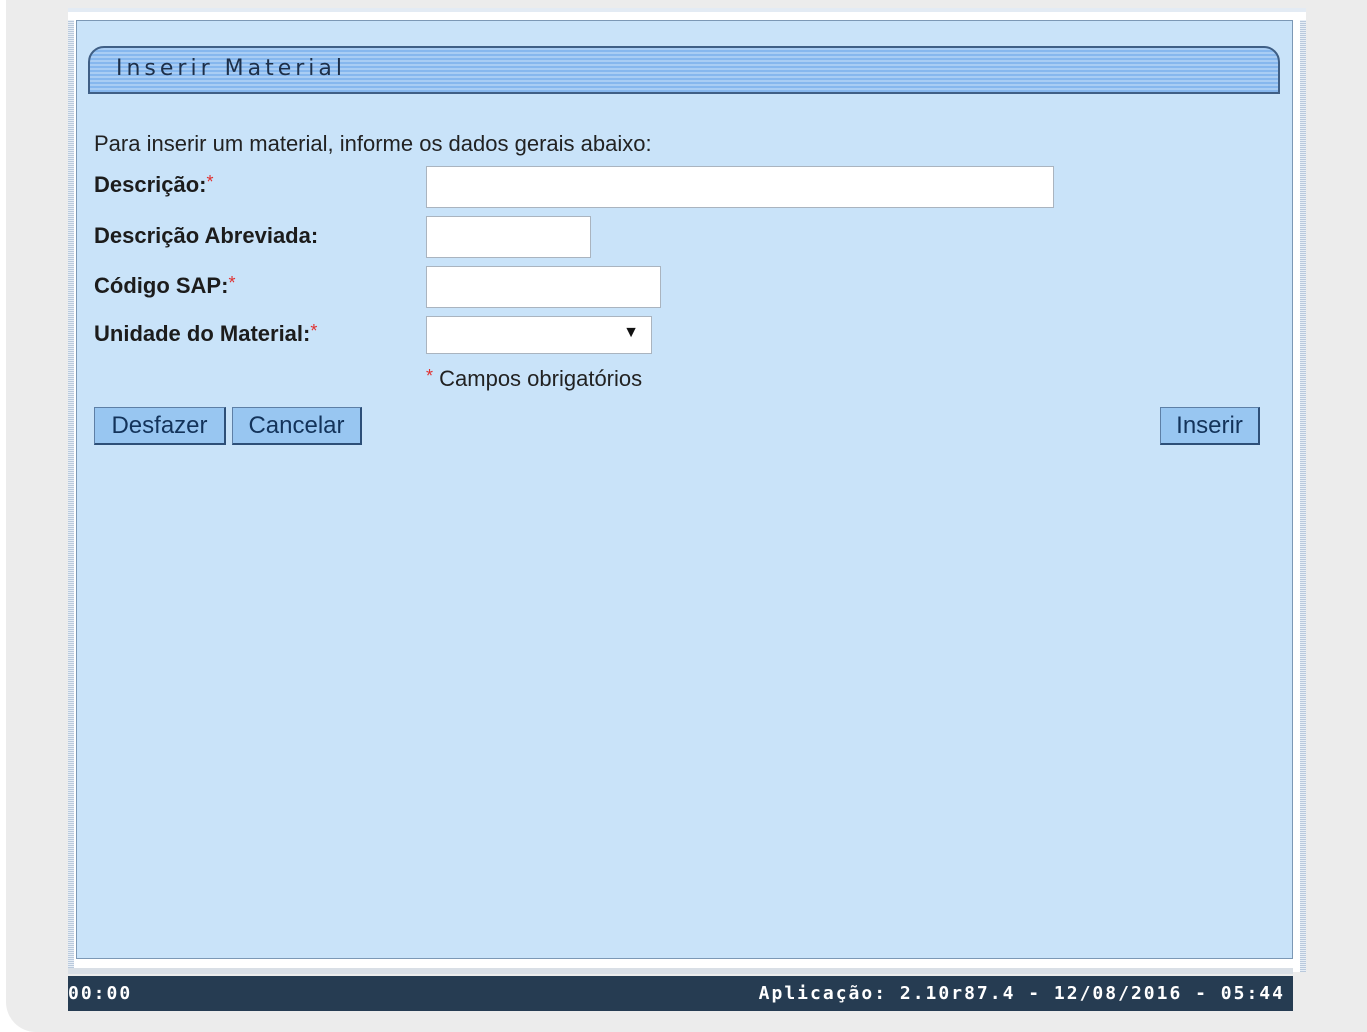 The height and width of the screenshot is (1032, 1367). Describe the element at coordinates (740, 187) in the screenshot. I see `descricao-input` at that location.